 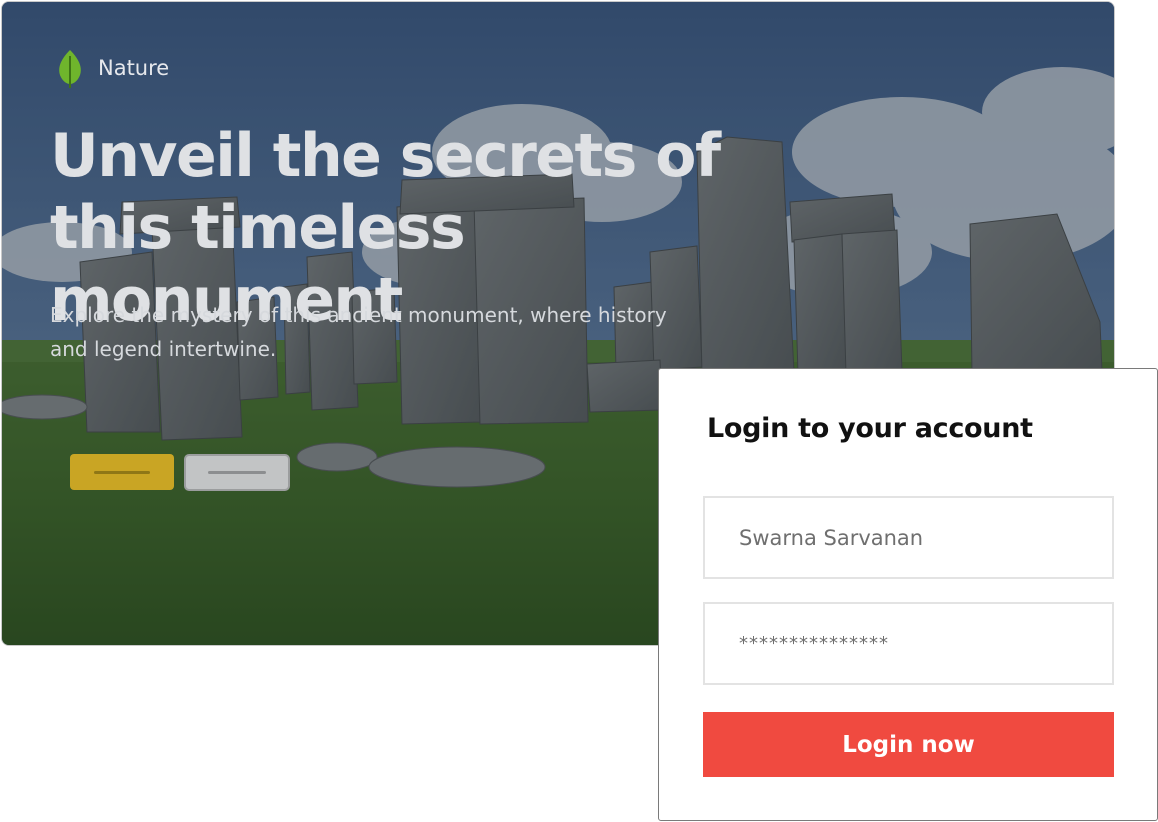 What do you see at coordinates (70, 69) in the screenshot?
I see `leaf-icon` at bounding box center [70, 69].